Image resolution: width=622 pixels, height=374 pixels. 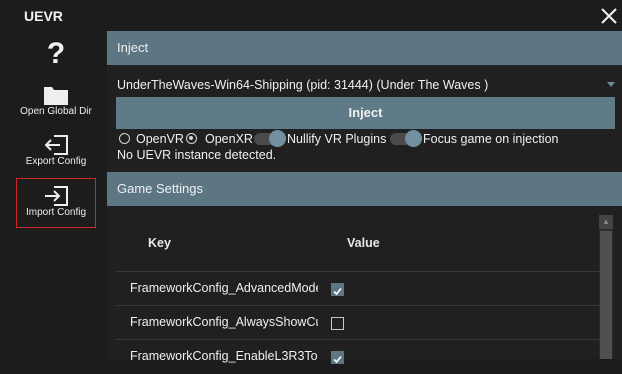 What do you see at coordinates (311, 16) in the screenshot?
I see `title-bar: UEVR` at bounding box center [311, 16].